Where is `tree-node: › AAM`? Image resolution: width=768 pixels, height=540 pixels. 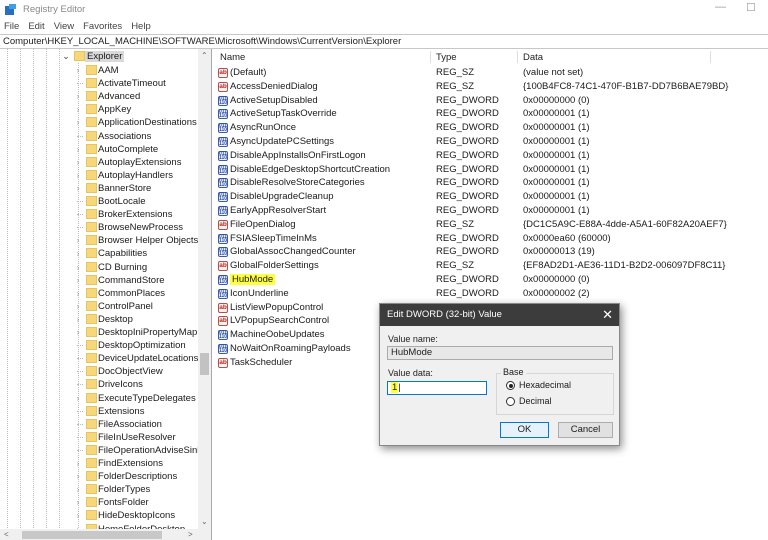
tree-node: › AAM is located at coordinates (99, 70).